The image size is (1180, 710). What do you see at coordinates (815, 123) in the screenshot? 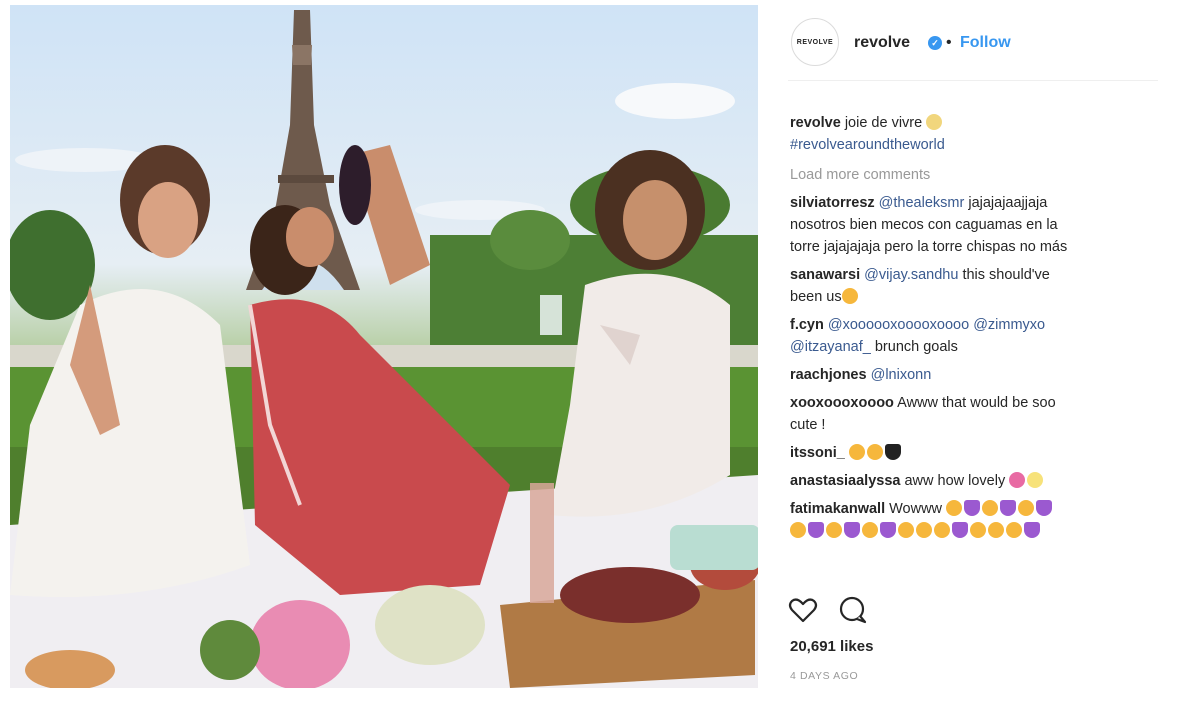
I see `caption-username: revolve` at bounding box center [815, 123].